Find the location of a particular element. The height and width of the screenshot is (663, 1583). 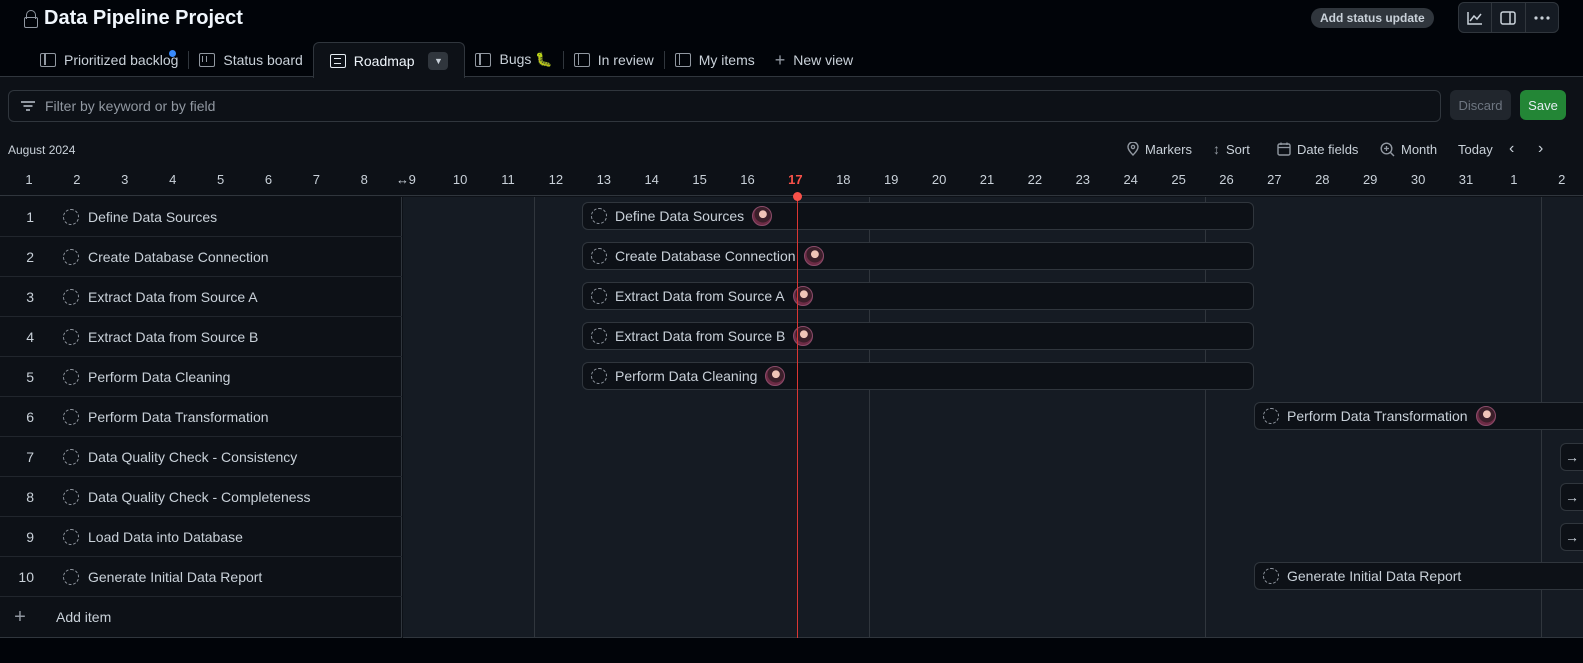

tab-label: Status board is located at coordinates (263, 59).